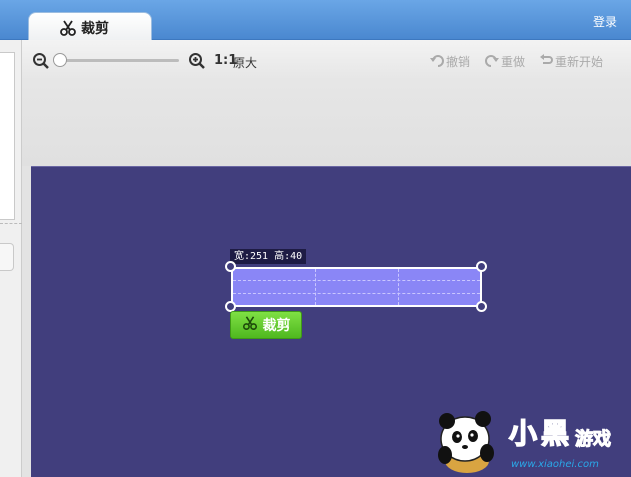  What do you see at coordinates (546, 61) in the screenshot?
I see `restart-icon` at bounding box center [546, 61].